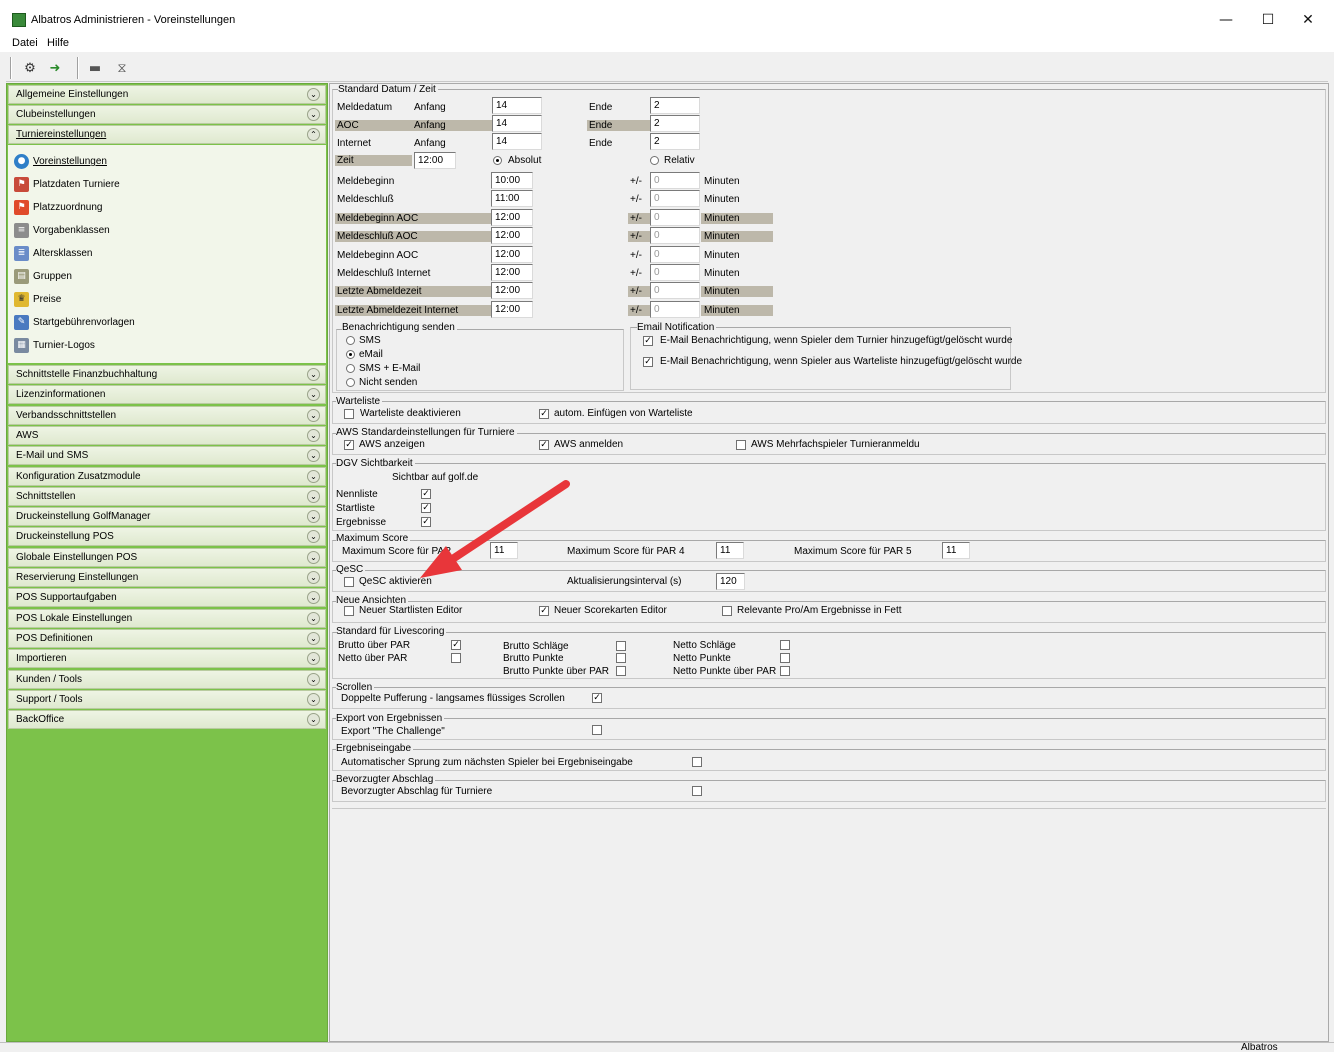  What do you see at coordinates (167, 699) in the screenshot?
I see `sidebar-section-16: Support / Tools ⌄` at bounding box center [167, 699].